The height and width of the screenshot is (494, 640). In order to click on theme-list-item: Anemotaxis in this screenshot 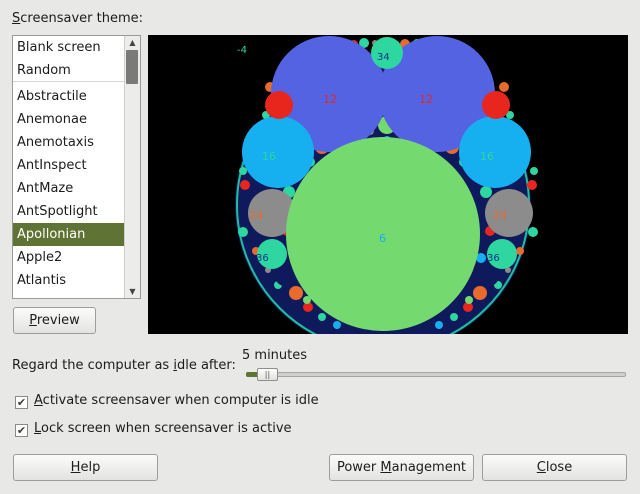, I will do `click(69, 142)`.